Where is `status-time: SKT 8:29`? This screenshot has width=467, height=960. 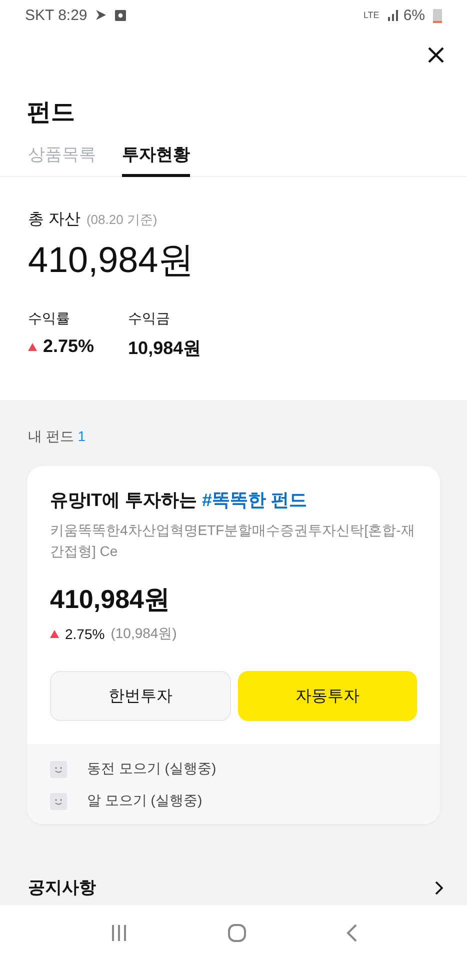
status-time: SKT 8:29 is located at coordinates (56, 15).